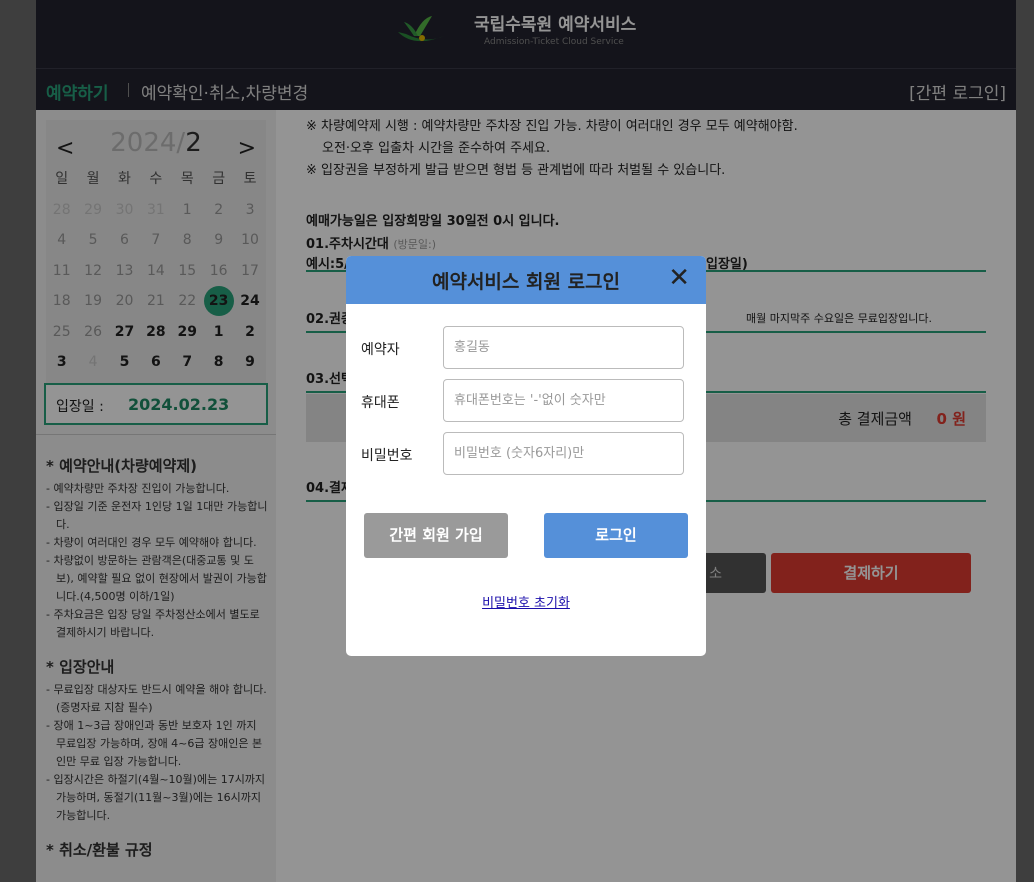  I want to click on name-label: 예약자, so click(380, 350).